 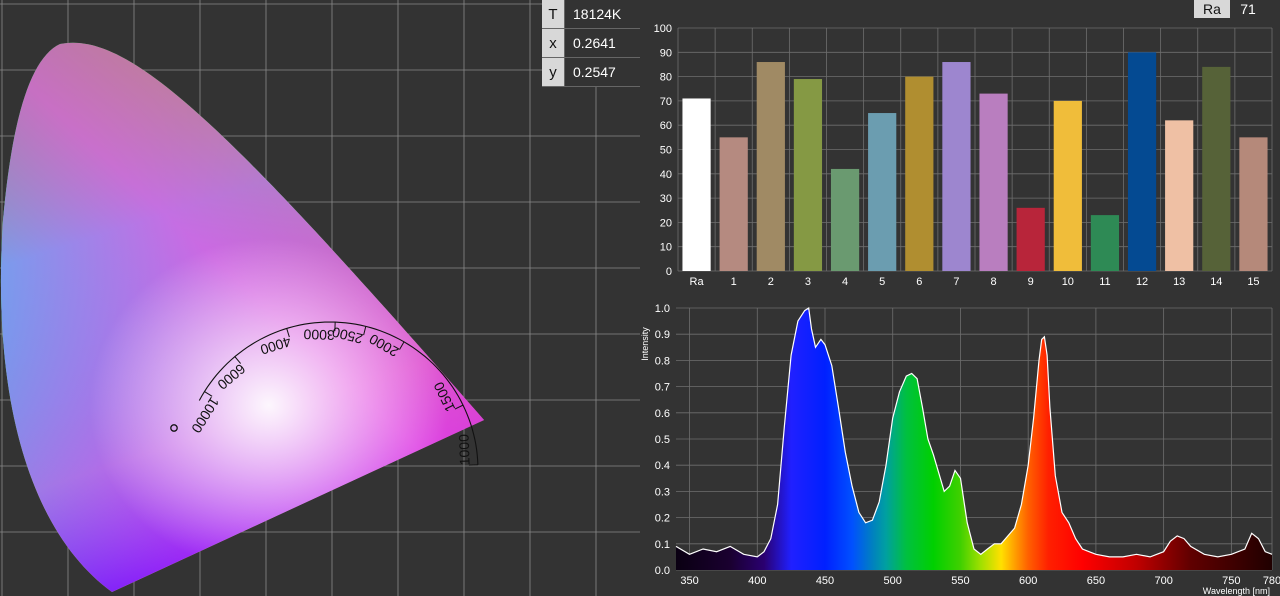 I want to click on y-tick-label: 80, so click(x=666, y=78).